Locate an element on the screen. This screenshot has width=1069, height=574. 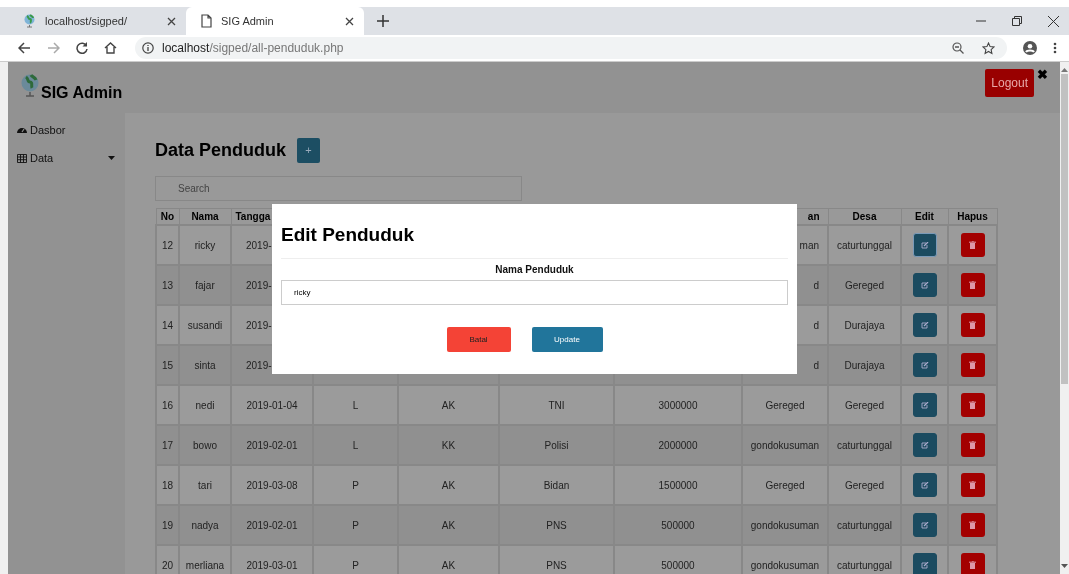
tab-title: SIG Admin is located at coordinates (248, 21).